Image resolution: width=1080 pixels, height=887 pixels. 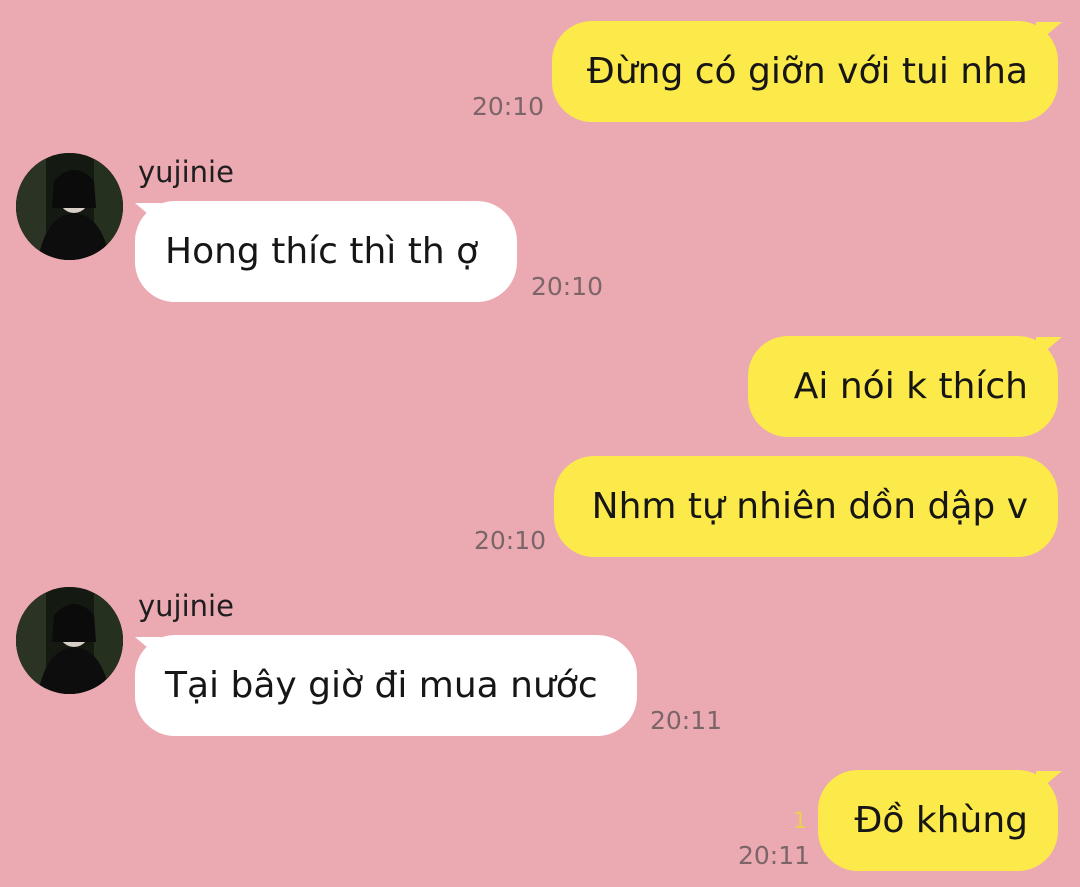 I want to click on message-text: Nhm tự nhiên dồn dập v, so click(x=809, y=506).